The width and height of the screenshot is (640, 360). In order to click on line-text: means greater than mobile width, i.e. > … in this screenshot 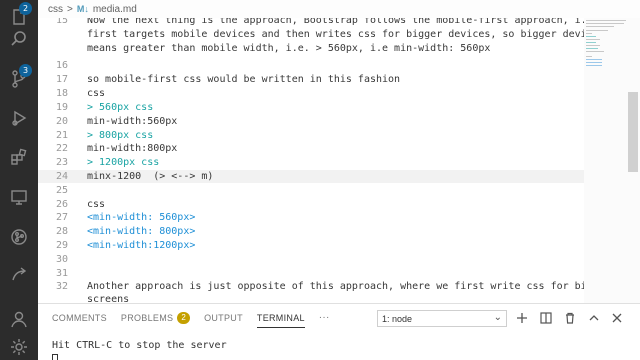, I will do `click(289, 48)`.